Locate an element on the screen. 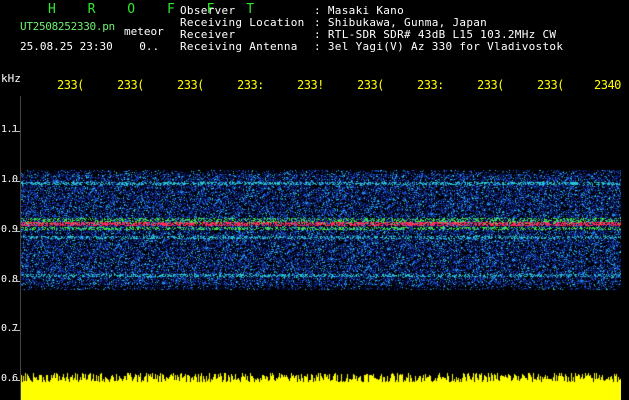 This screenshot has height=400, width=629. antenna-label: Receiving Antenna is located at coordinates (239, 46).